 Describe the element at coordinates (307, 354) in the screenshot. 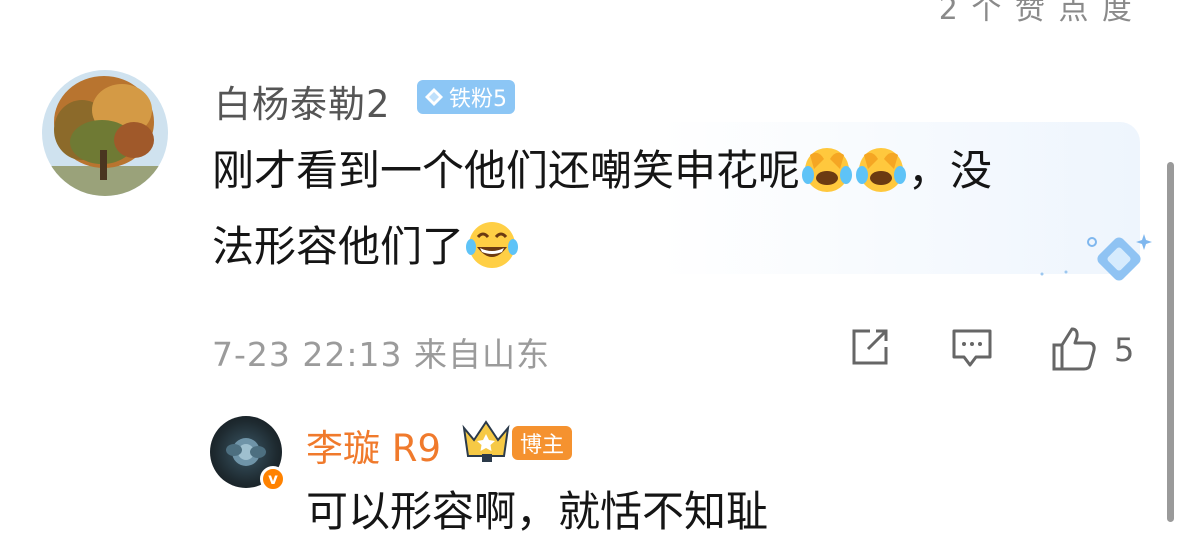

I see `comment-time: 7-23 22:13` at that location.